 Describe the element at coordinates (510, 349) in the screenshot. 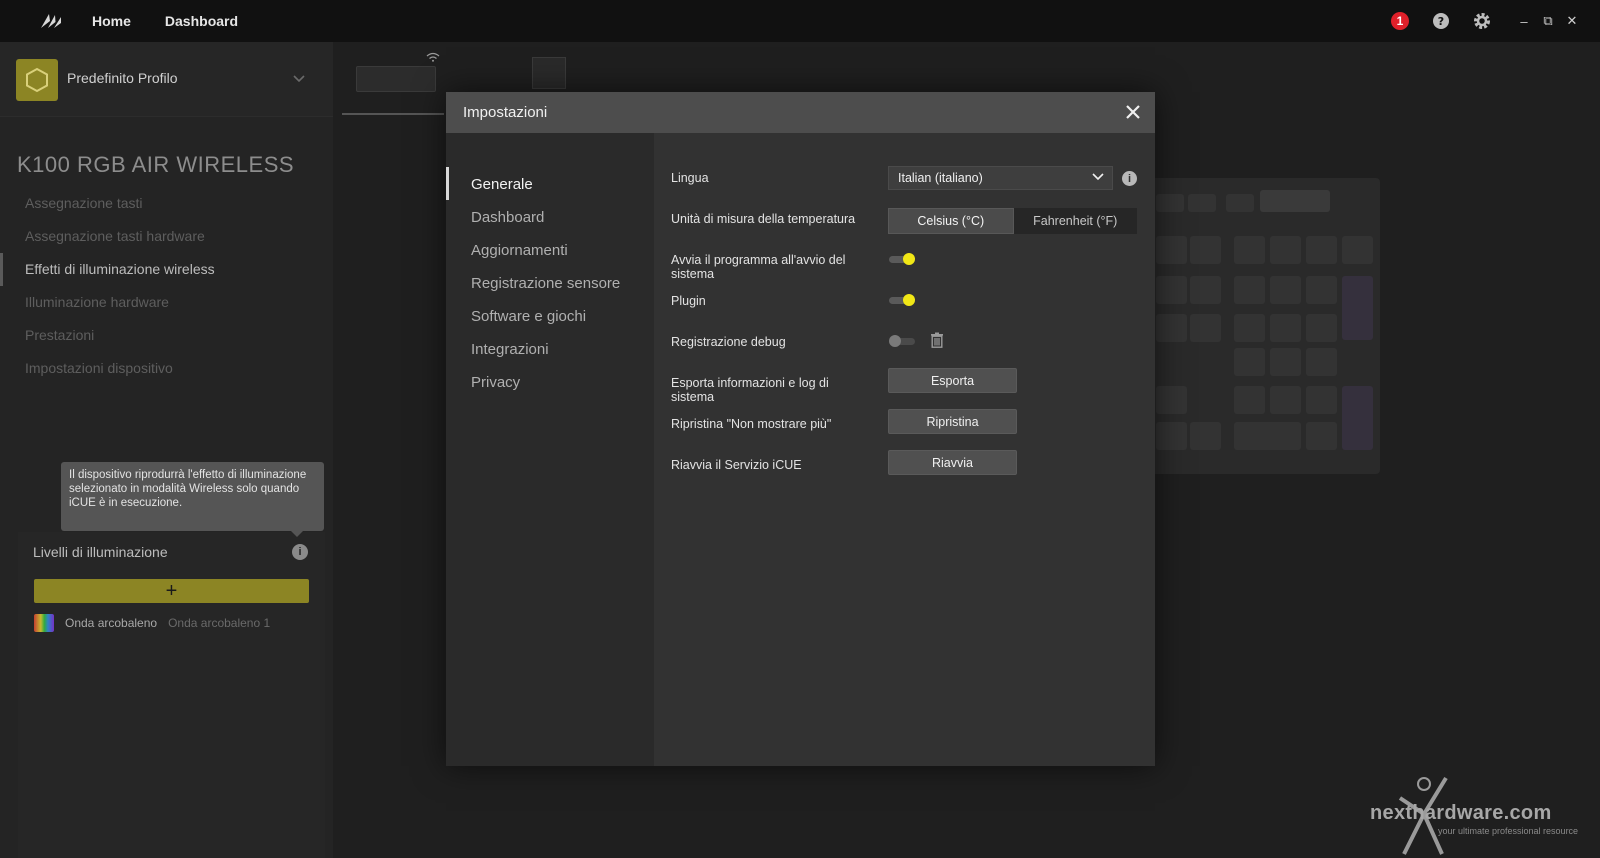

I see `tab-integrations: Integrazioni` at that location.